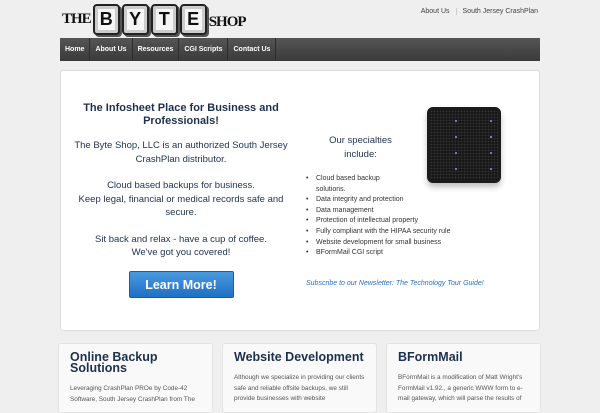  I want to click on nav-contact: Contact Us, so click(252, 49).